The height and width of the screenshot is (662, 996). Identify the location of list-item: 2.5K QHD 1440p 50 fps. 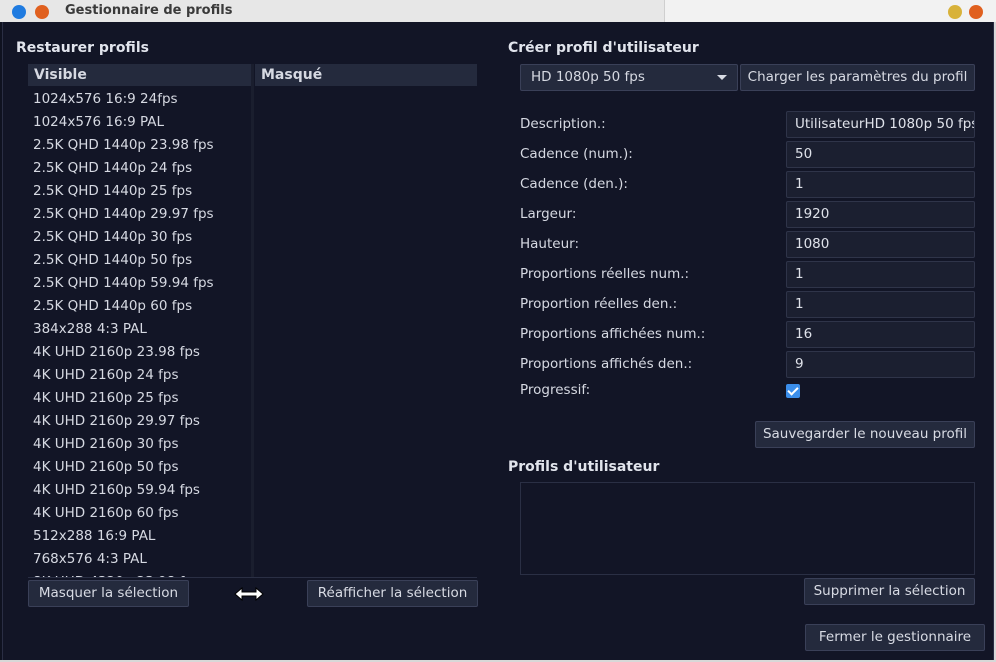
(139, 260).